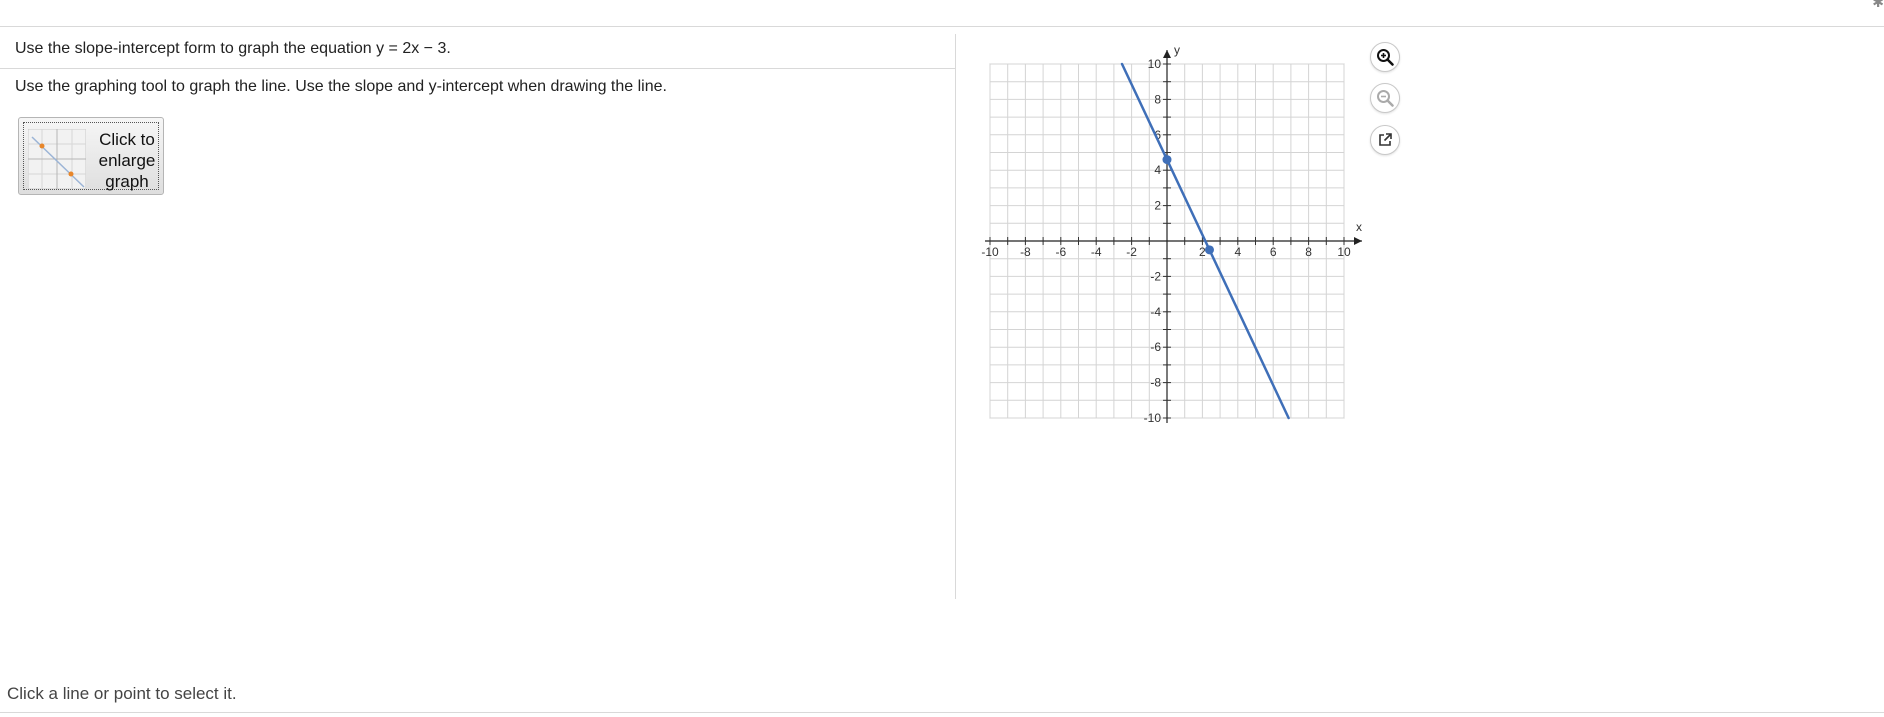 The width and height of the screenshot is (1884, 717). Describe the element at coordinates (1131, 252) in the screenshot. I see `x-tick-label: -2` at that location.